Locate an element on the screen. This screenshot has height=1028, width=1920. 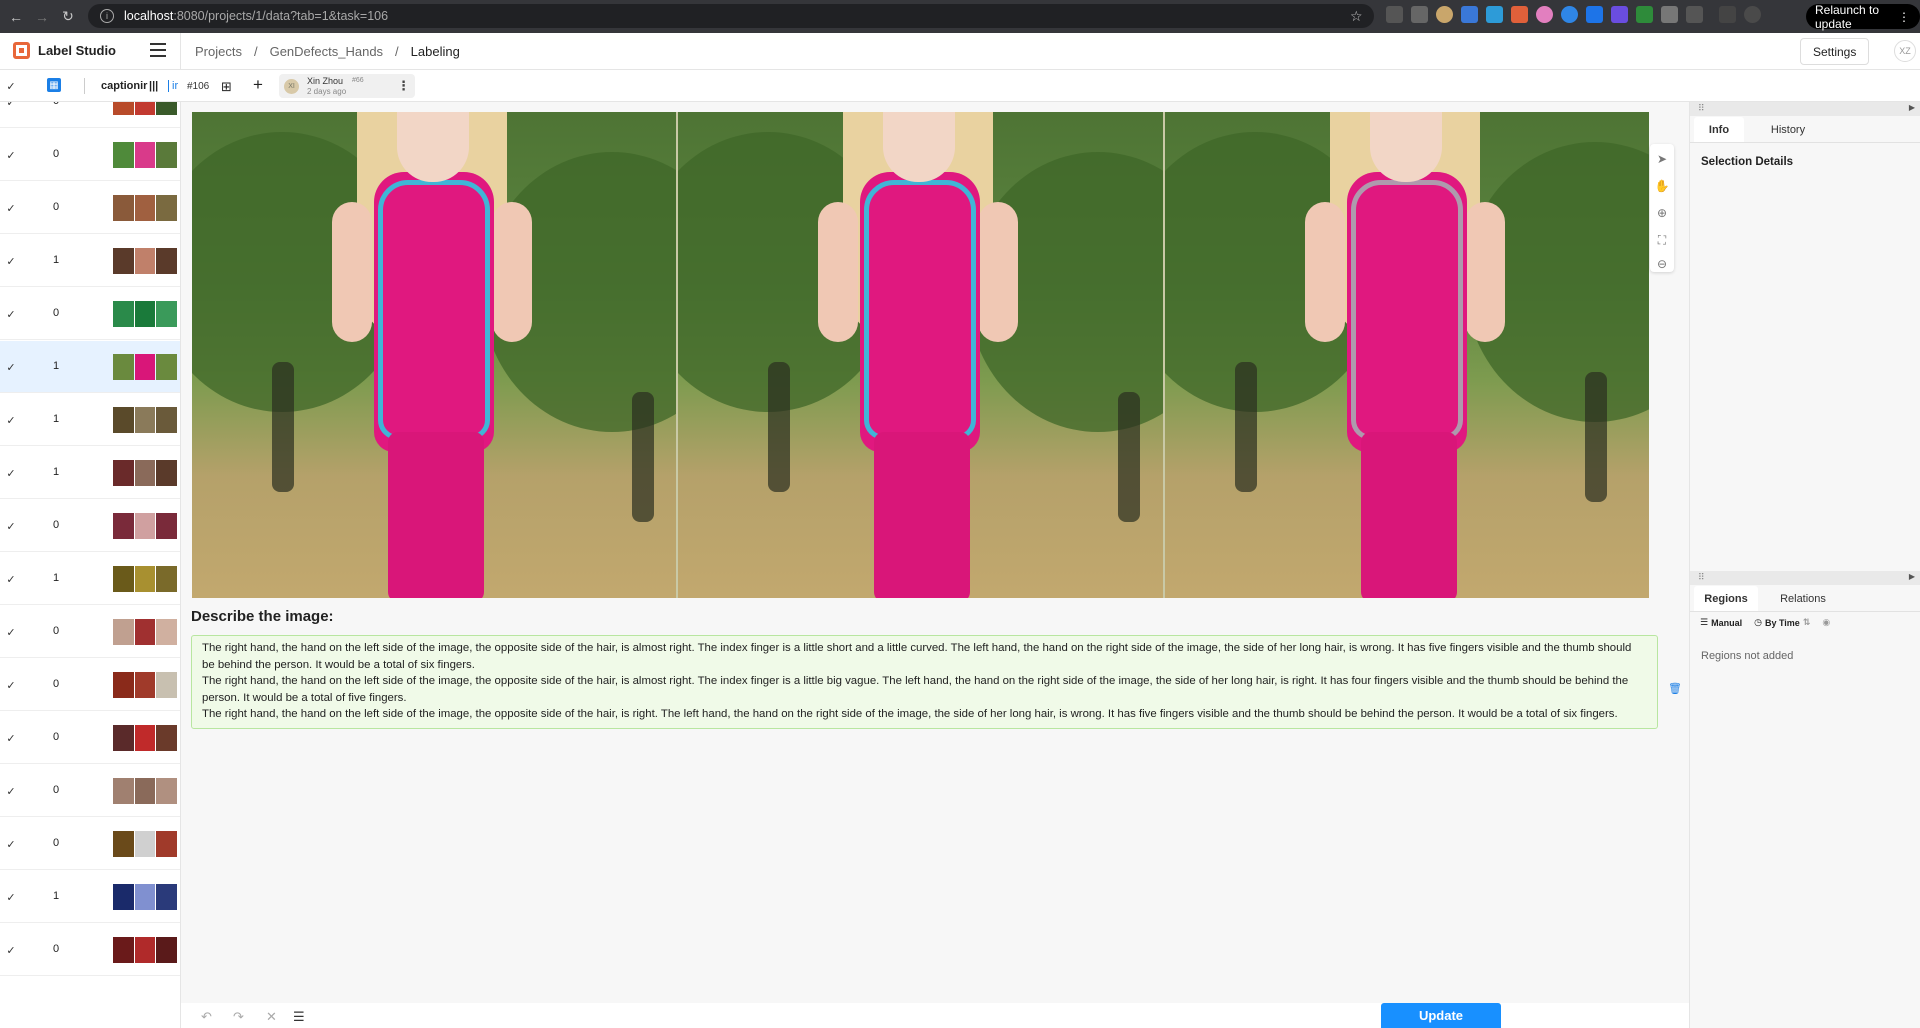
app-logo: Label Studio is located at coordinates (64, 50).